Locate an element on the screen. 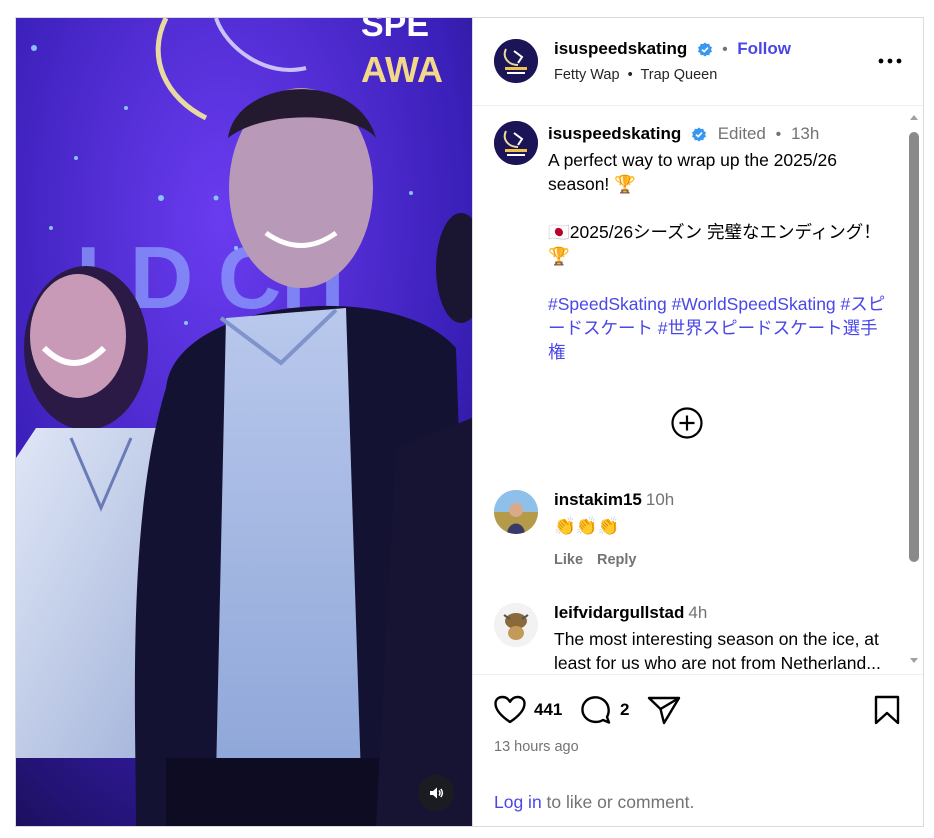 The height and width of the screenshot is (838, 934). audio-artist: Fetty Wap is located at coordinates (587, 75).